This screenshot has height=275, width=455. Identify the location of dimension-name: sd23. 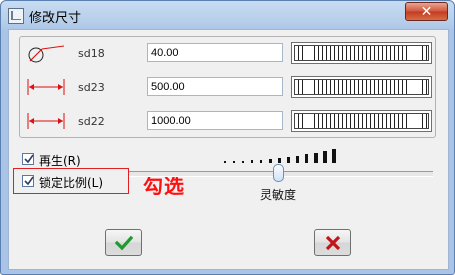
(91, 87).